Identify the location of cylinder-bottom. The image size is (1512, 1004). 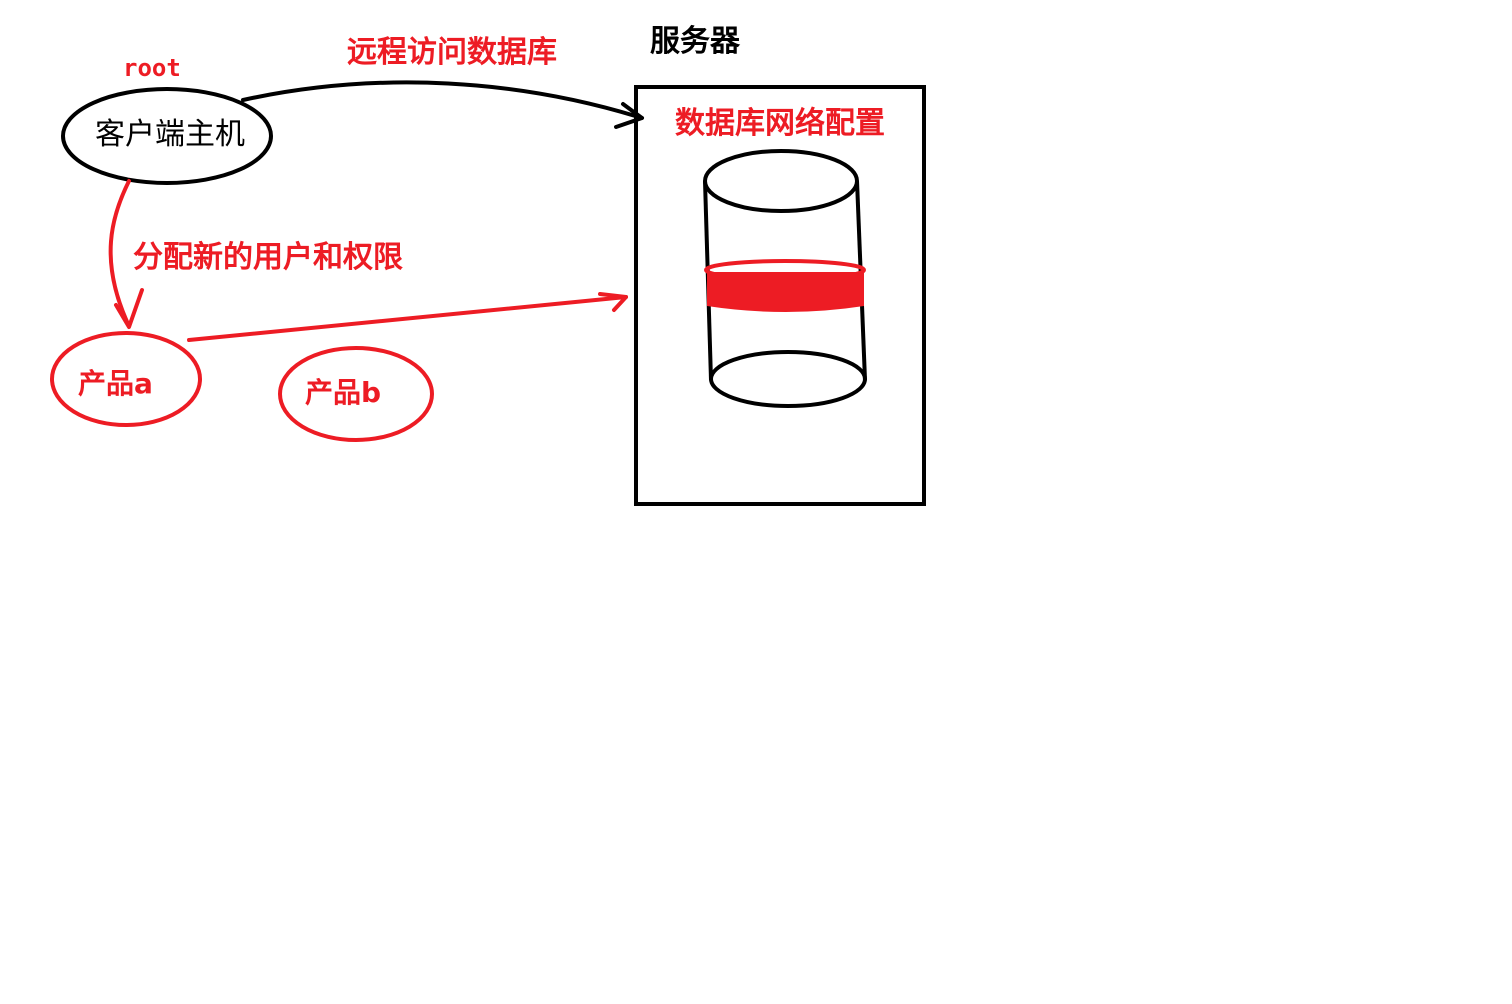
(788, 379).